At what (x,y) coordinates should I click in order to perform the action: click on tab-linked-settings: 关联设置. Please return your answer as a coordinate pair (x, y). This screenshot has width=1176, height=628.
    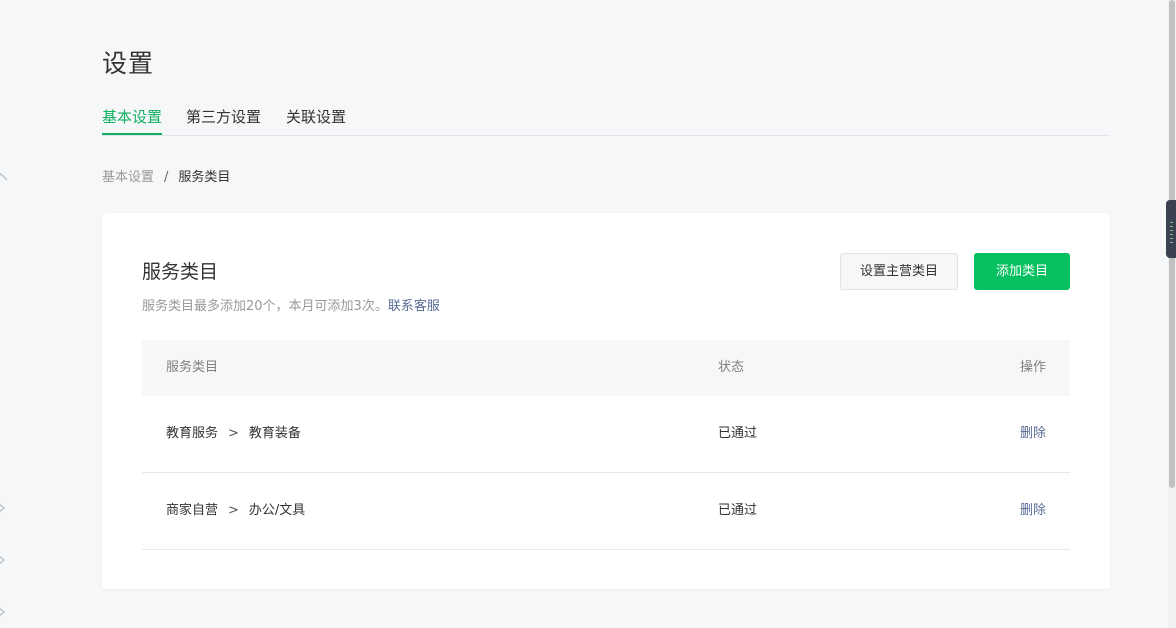
    Looking at the image, I should click on (316, 118).